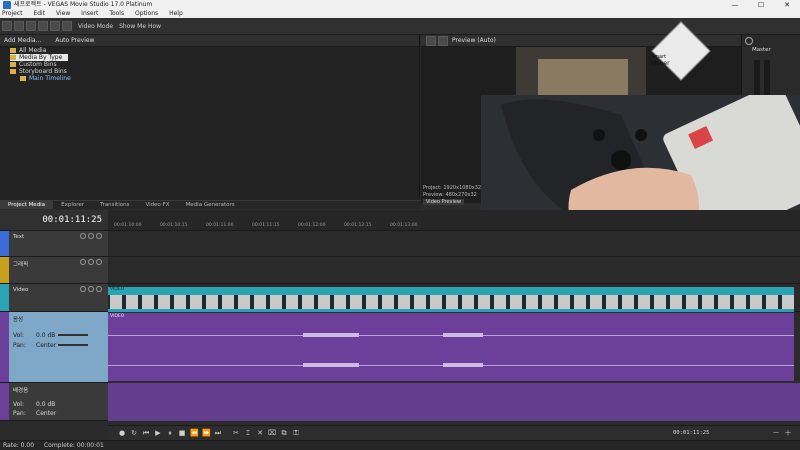  What do you see at coordinates (67, 26) in the screenshot?
I see `redo-icon` at bounding box center [67, 26].